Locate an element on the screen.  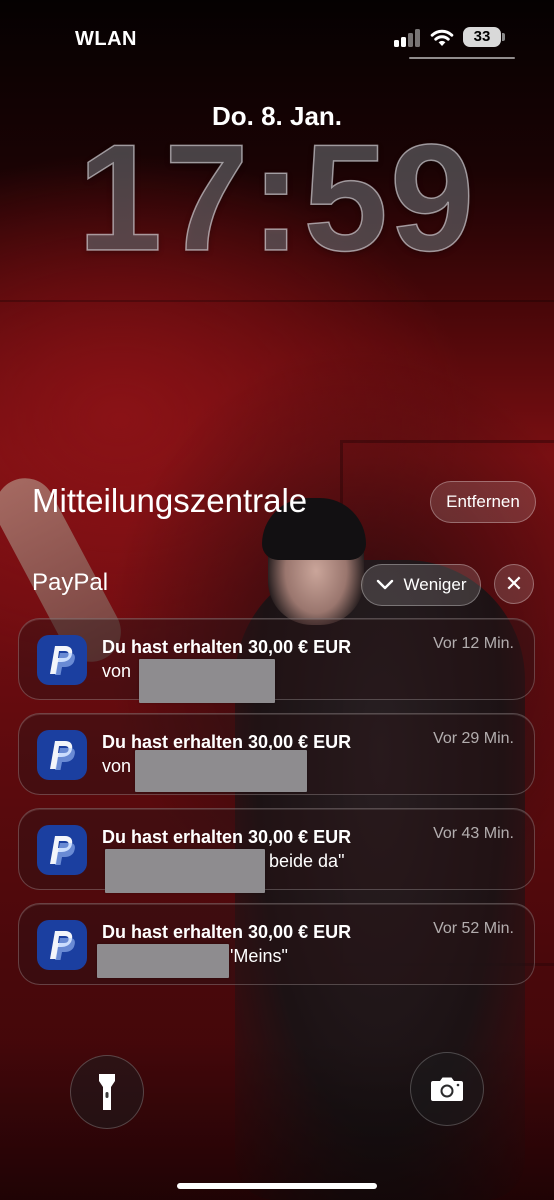
notification-time: Vor 43 Min. is located at coordinates (473, 833).